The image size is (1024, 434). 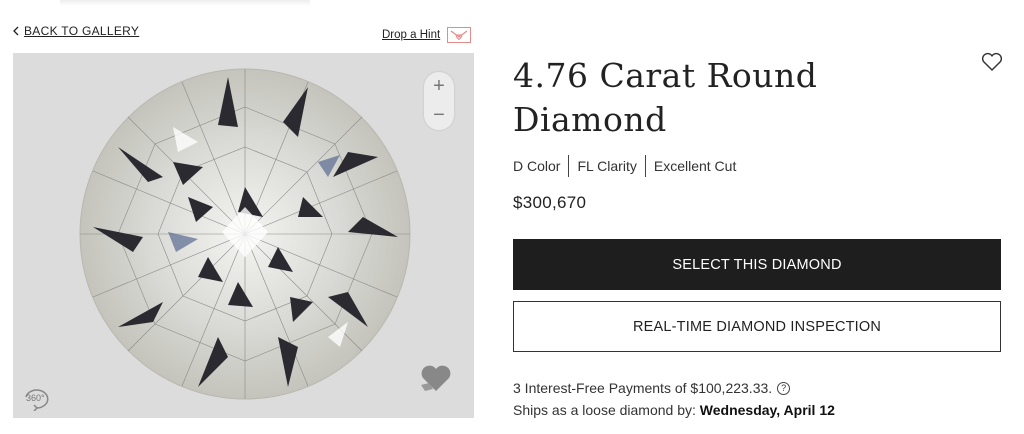 I want to click on back-to-gallery-label: BACK TO GALLERY, so click(x=82, y=31).